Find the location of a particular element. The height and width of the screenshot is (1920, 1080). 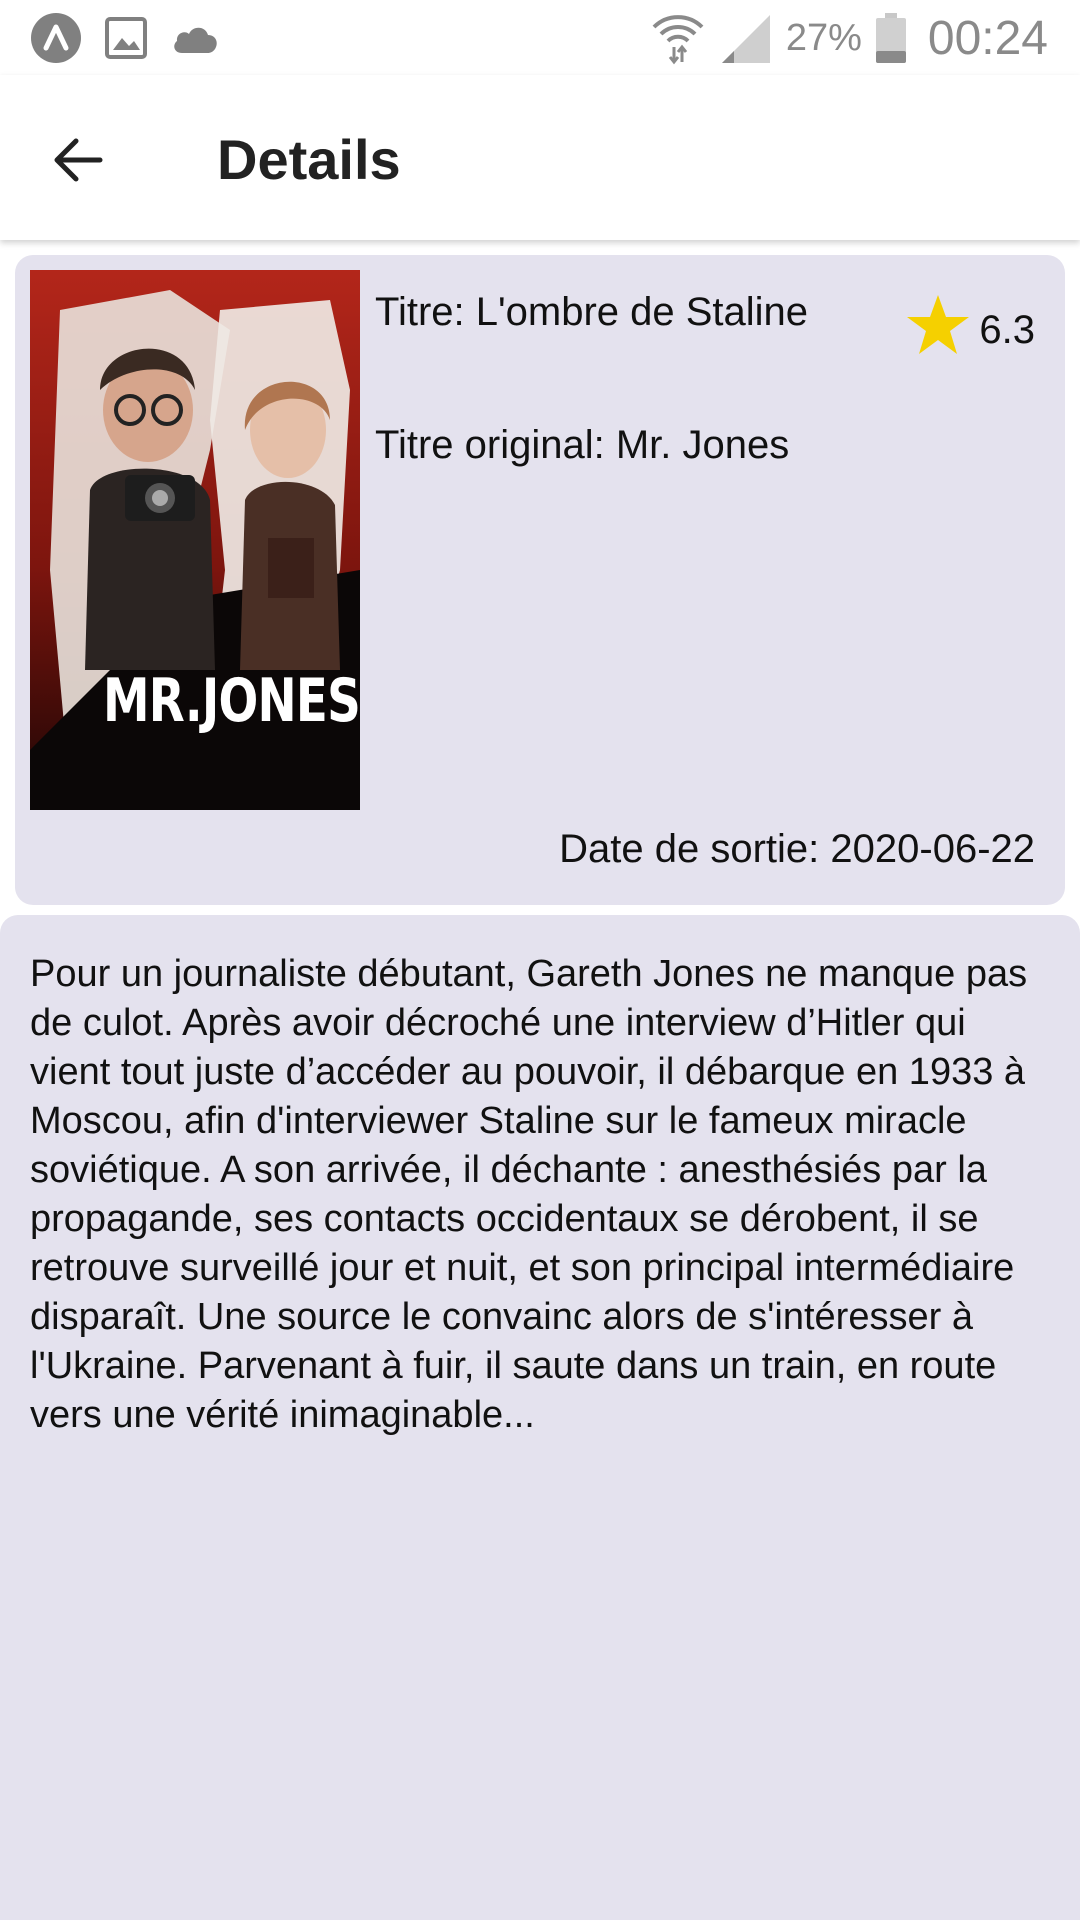

arrow-back-icon is located at coordinates (78, 160).